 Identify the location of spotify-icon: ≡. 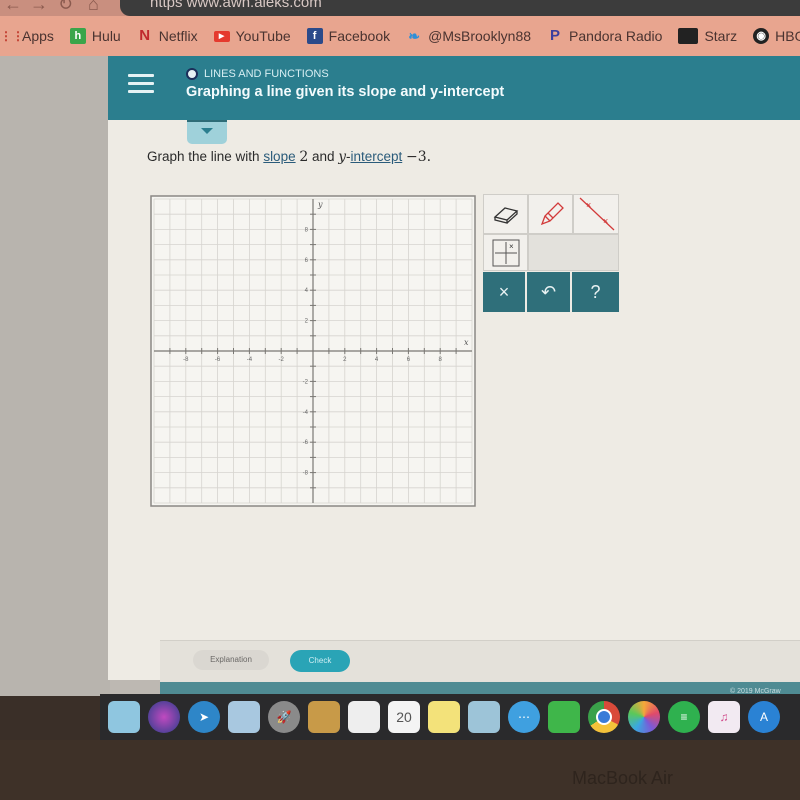
(684, 717).